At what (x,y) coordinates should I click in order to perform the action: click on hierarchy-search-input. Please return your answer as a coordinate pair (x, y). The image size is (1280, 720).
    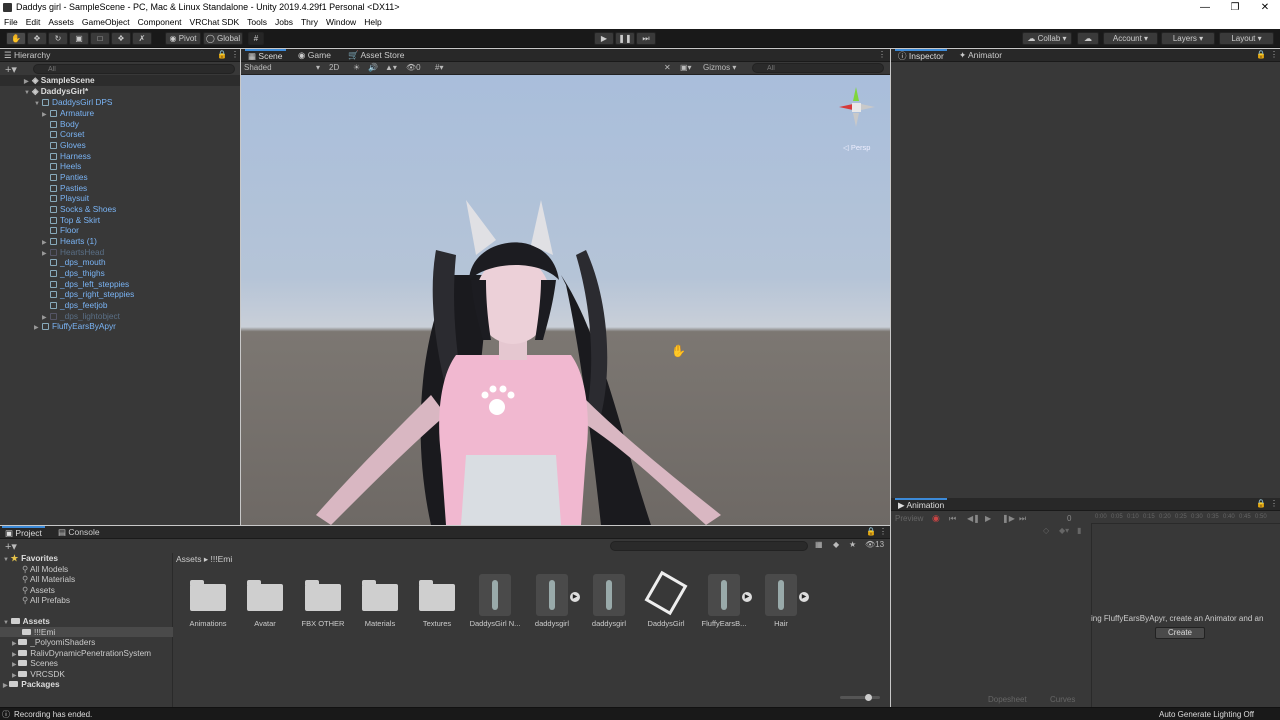
    Looking at the image, I should click on (134, 69).